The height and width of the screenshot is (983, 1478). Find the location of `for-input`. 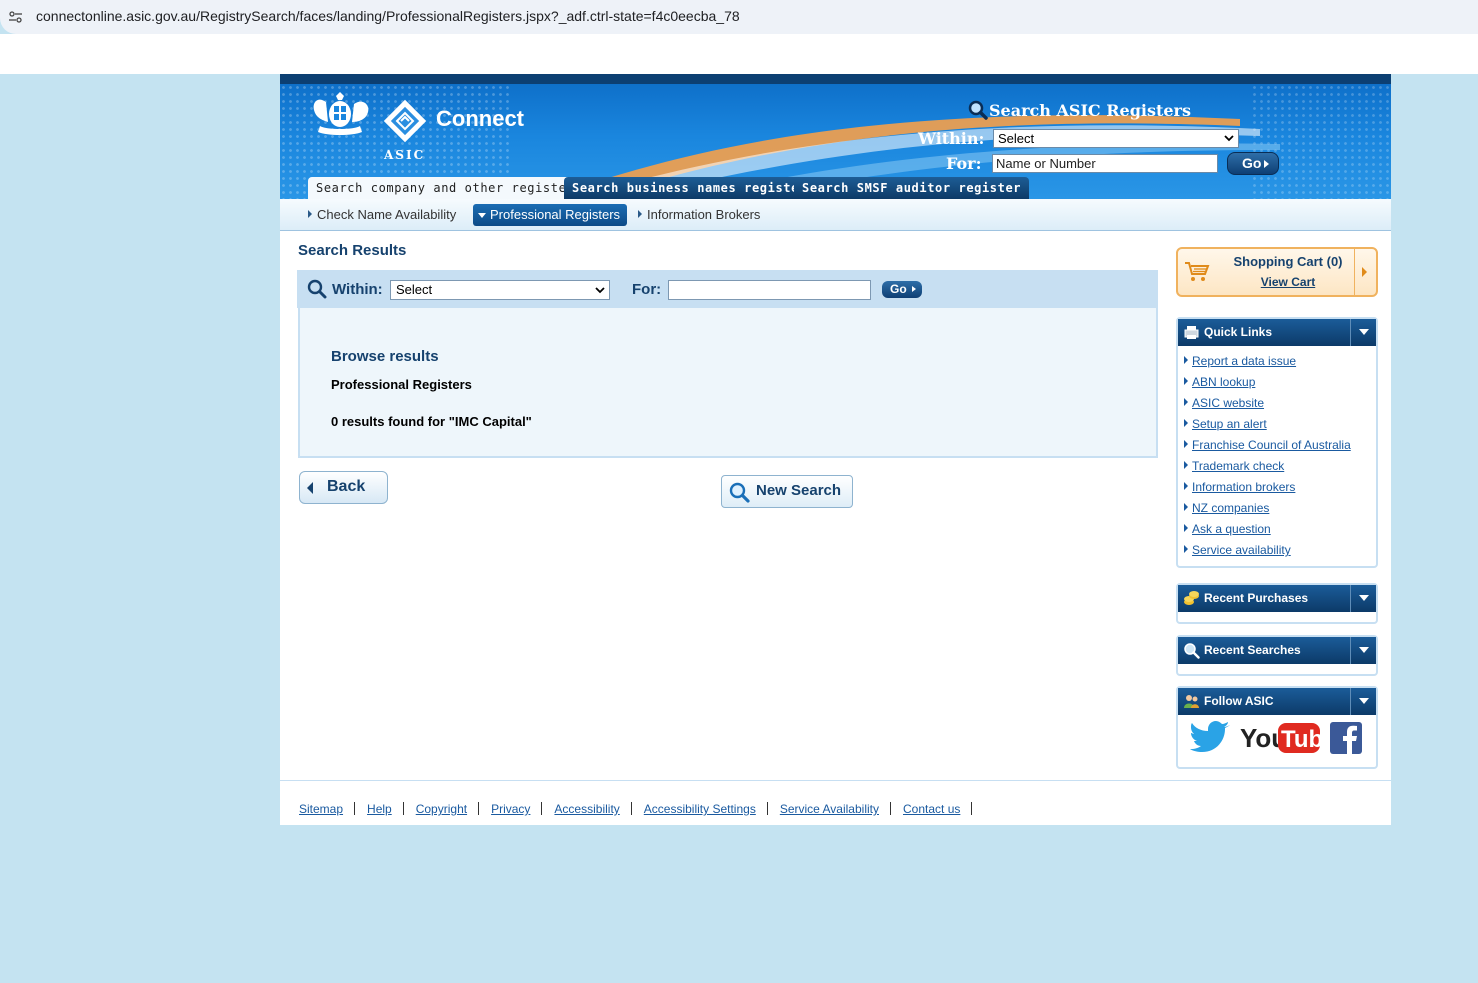

for-input is located at coordinates (769, 290).